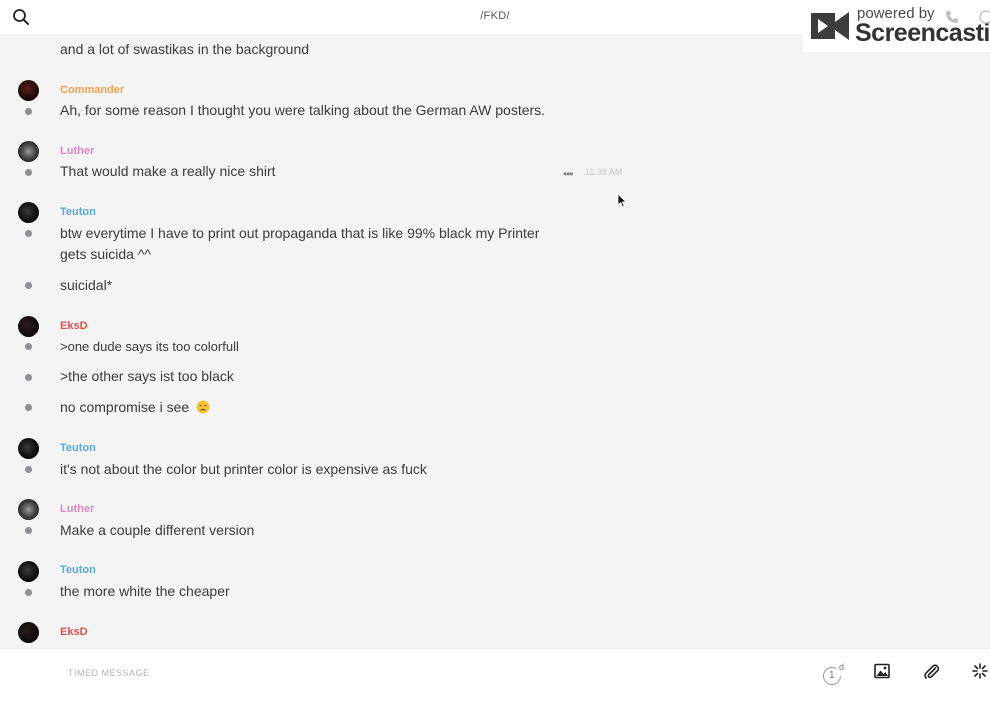 The height and width of the screenshot is (701, 990). I want to click on watermark-brand-text: Screencastify, so click(922, 33).